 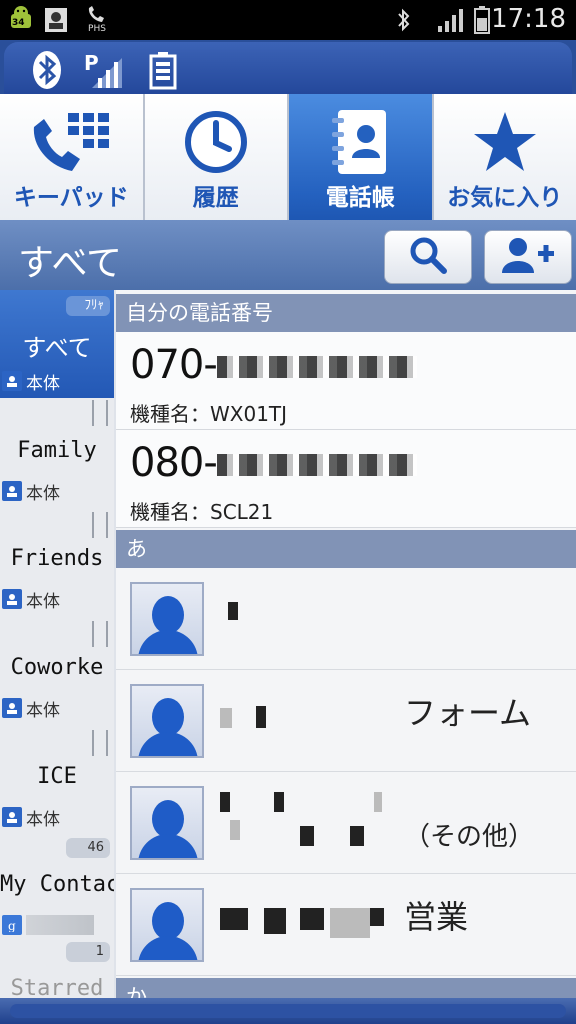 What do you see at coordinates (215, 198) in the screenshot?
I see `tab-history-label: 履歴` at bounding box center [215, 198].